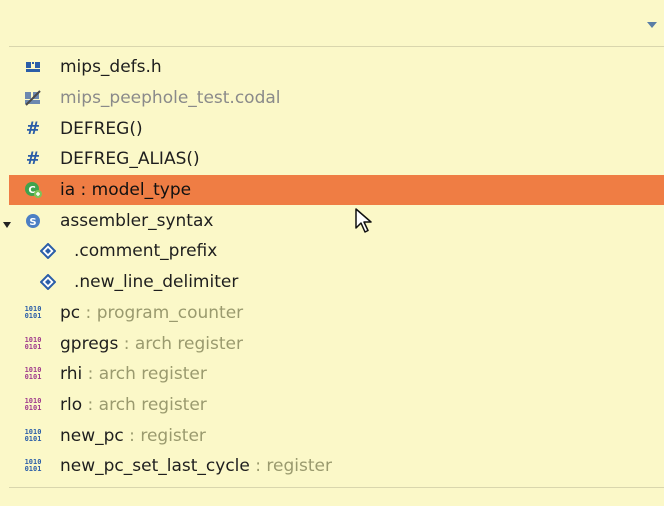  I want to click on outline-item-label: .new_line_delimiter, so click(156, 282).